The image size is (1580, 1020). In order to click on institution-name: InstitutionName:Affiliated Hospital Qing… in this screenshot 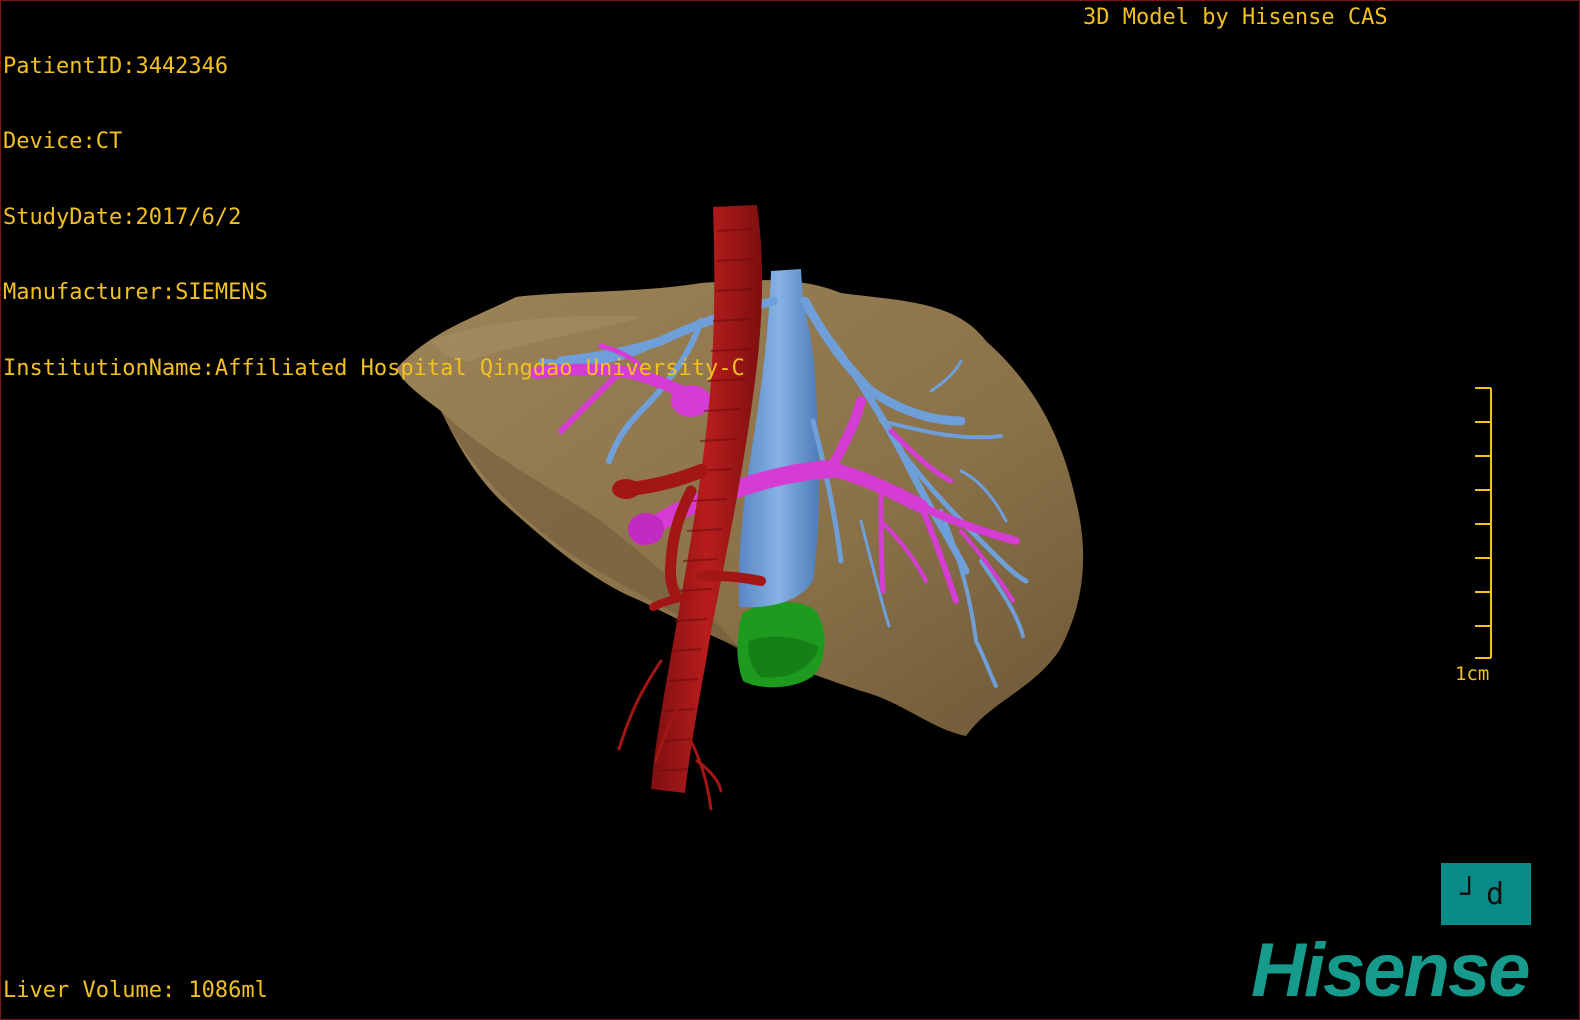, I will do `click(374, 368)`.